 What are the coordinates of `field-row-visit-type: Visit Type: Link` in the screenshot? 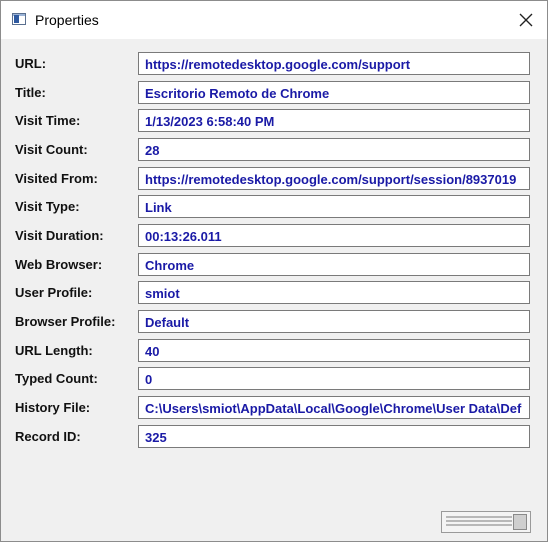 It's located at (274, 207).